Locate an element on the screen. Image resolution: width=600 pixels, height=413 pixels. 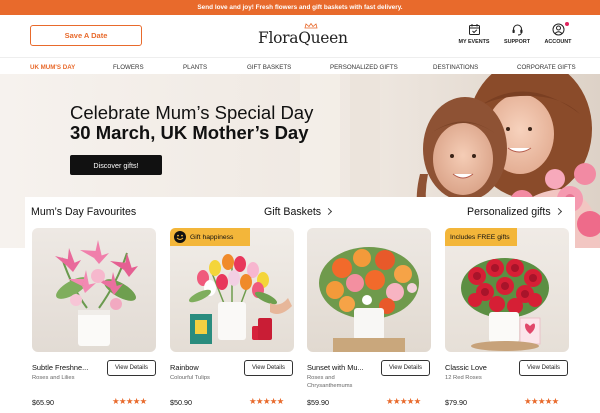
badge-text: Includes FREE gifts is located at coordinates (480, 237).